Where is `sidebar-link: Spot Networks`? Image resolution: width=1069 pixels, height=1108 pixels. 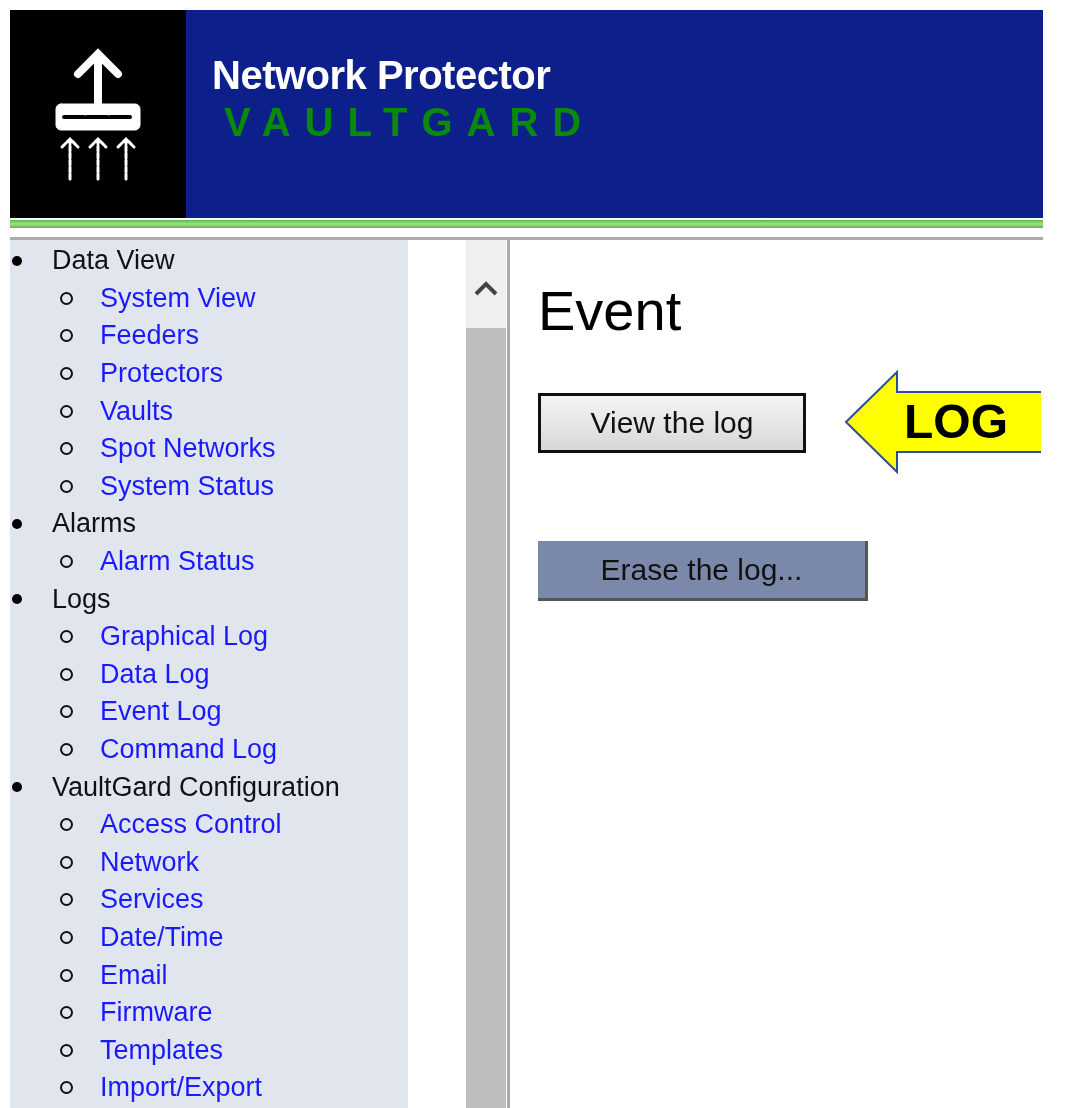 sidebar-link: Spot Networks is located at coordinates (188, 449).